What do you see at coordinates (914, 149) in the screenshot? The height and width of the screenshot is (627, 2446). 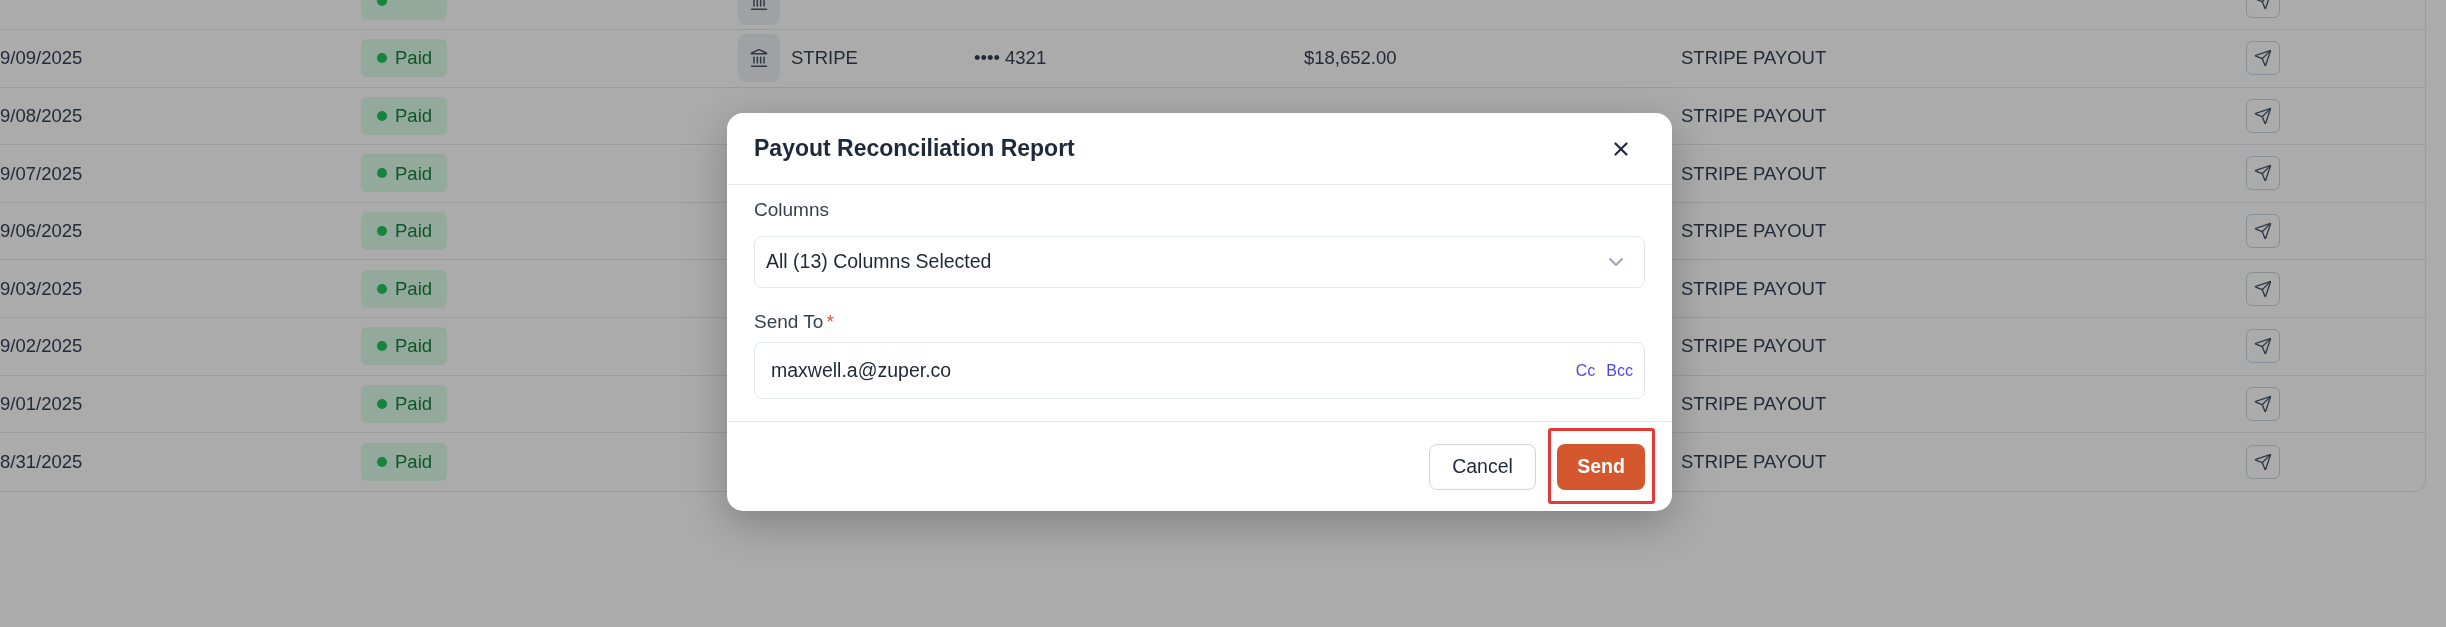 I see `dialog-title: Payout Reconciliation Report` at bounding box center [914, 149].